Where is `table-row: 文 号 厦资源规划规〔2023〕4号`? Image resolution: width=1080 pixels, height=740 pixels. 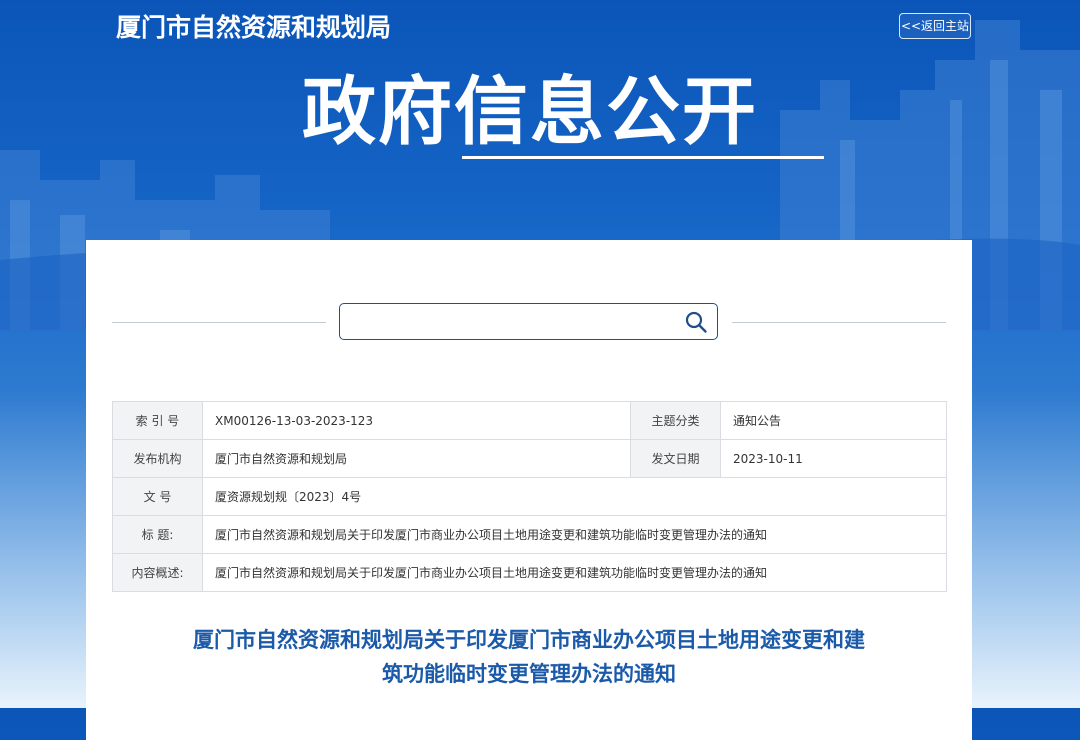 table-row: 文 号 厦资源规划规〔2023〕4号 is located at coordinates (529, 496).